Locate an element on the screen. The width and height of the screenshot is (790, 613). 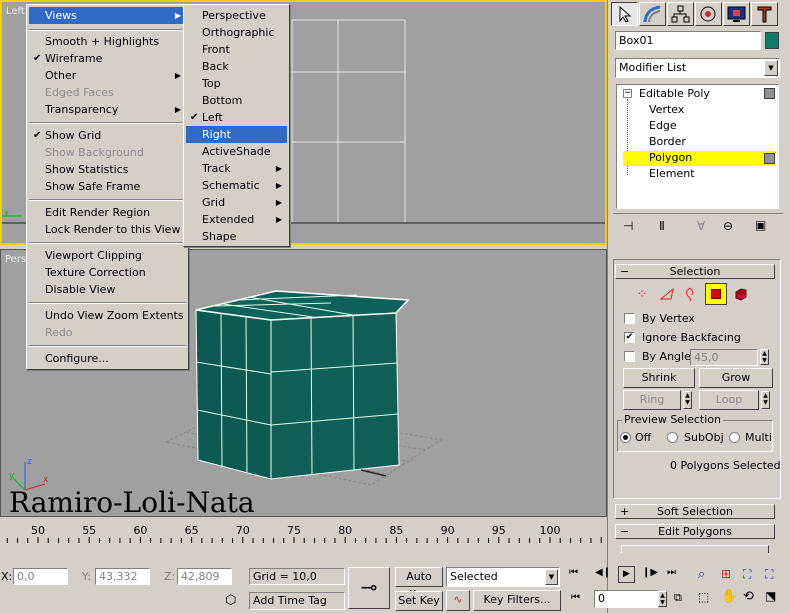
stack-vertex: Vertex is located at coordinates (666, 109).